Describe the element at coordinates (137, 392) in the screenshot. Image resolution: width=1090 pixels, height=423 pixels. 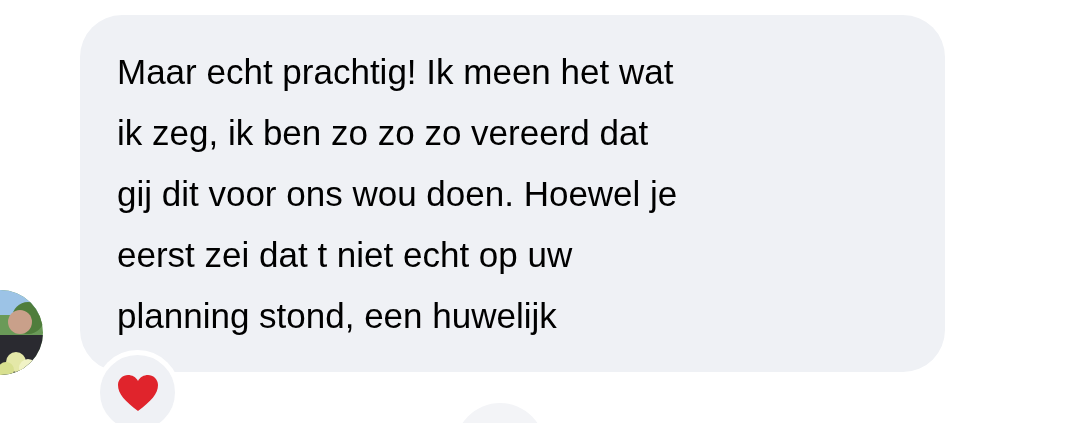
I see `heart-icon` at that location.